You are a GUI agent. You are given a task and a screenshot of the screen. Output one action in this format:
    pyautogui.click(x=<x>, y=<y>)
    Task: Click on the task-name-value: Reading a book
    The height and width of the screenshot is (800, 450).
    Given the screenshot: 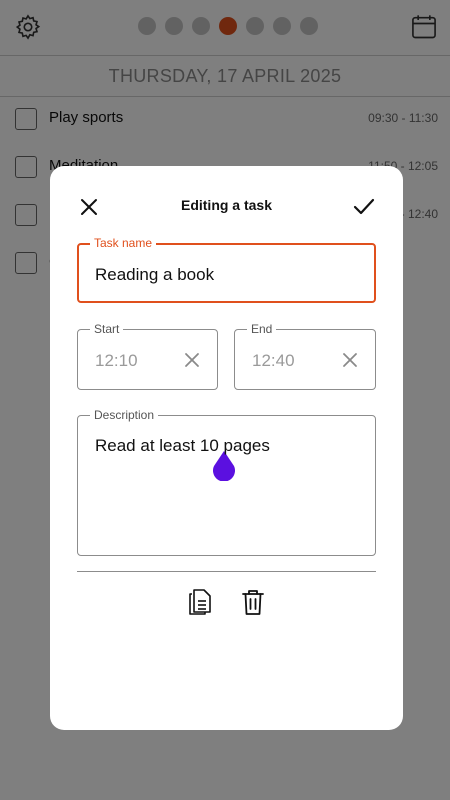 What is the action you would take?
    pyautogui.click(x=155, y=274)
    